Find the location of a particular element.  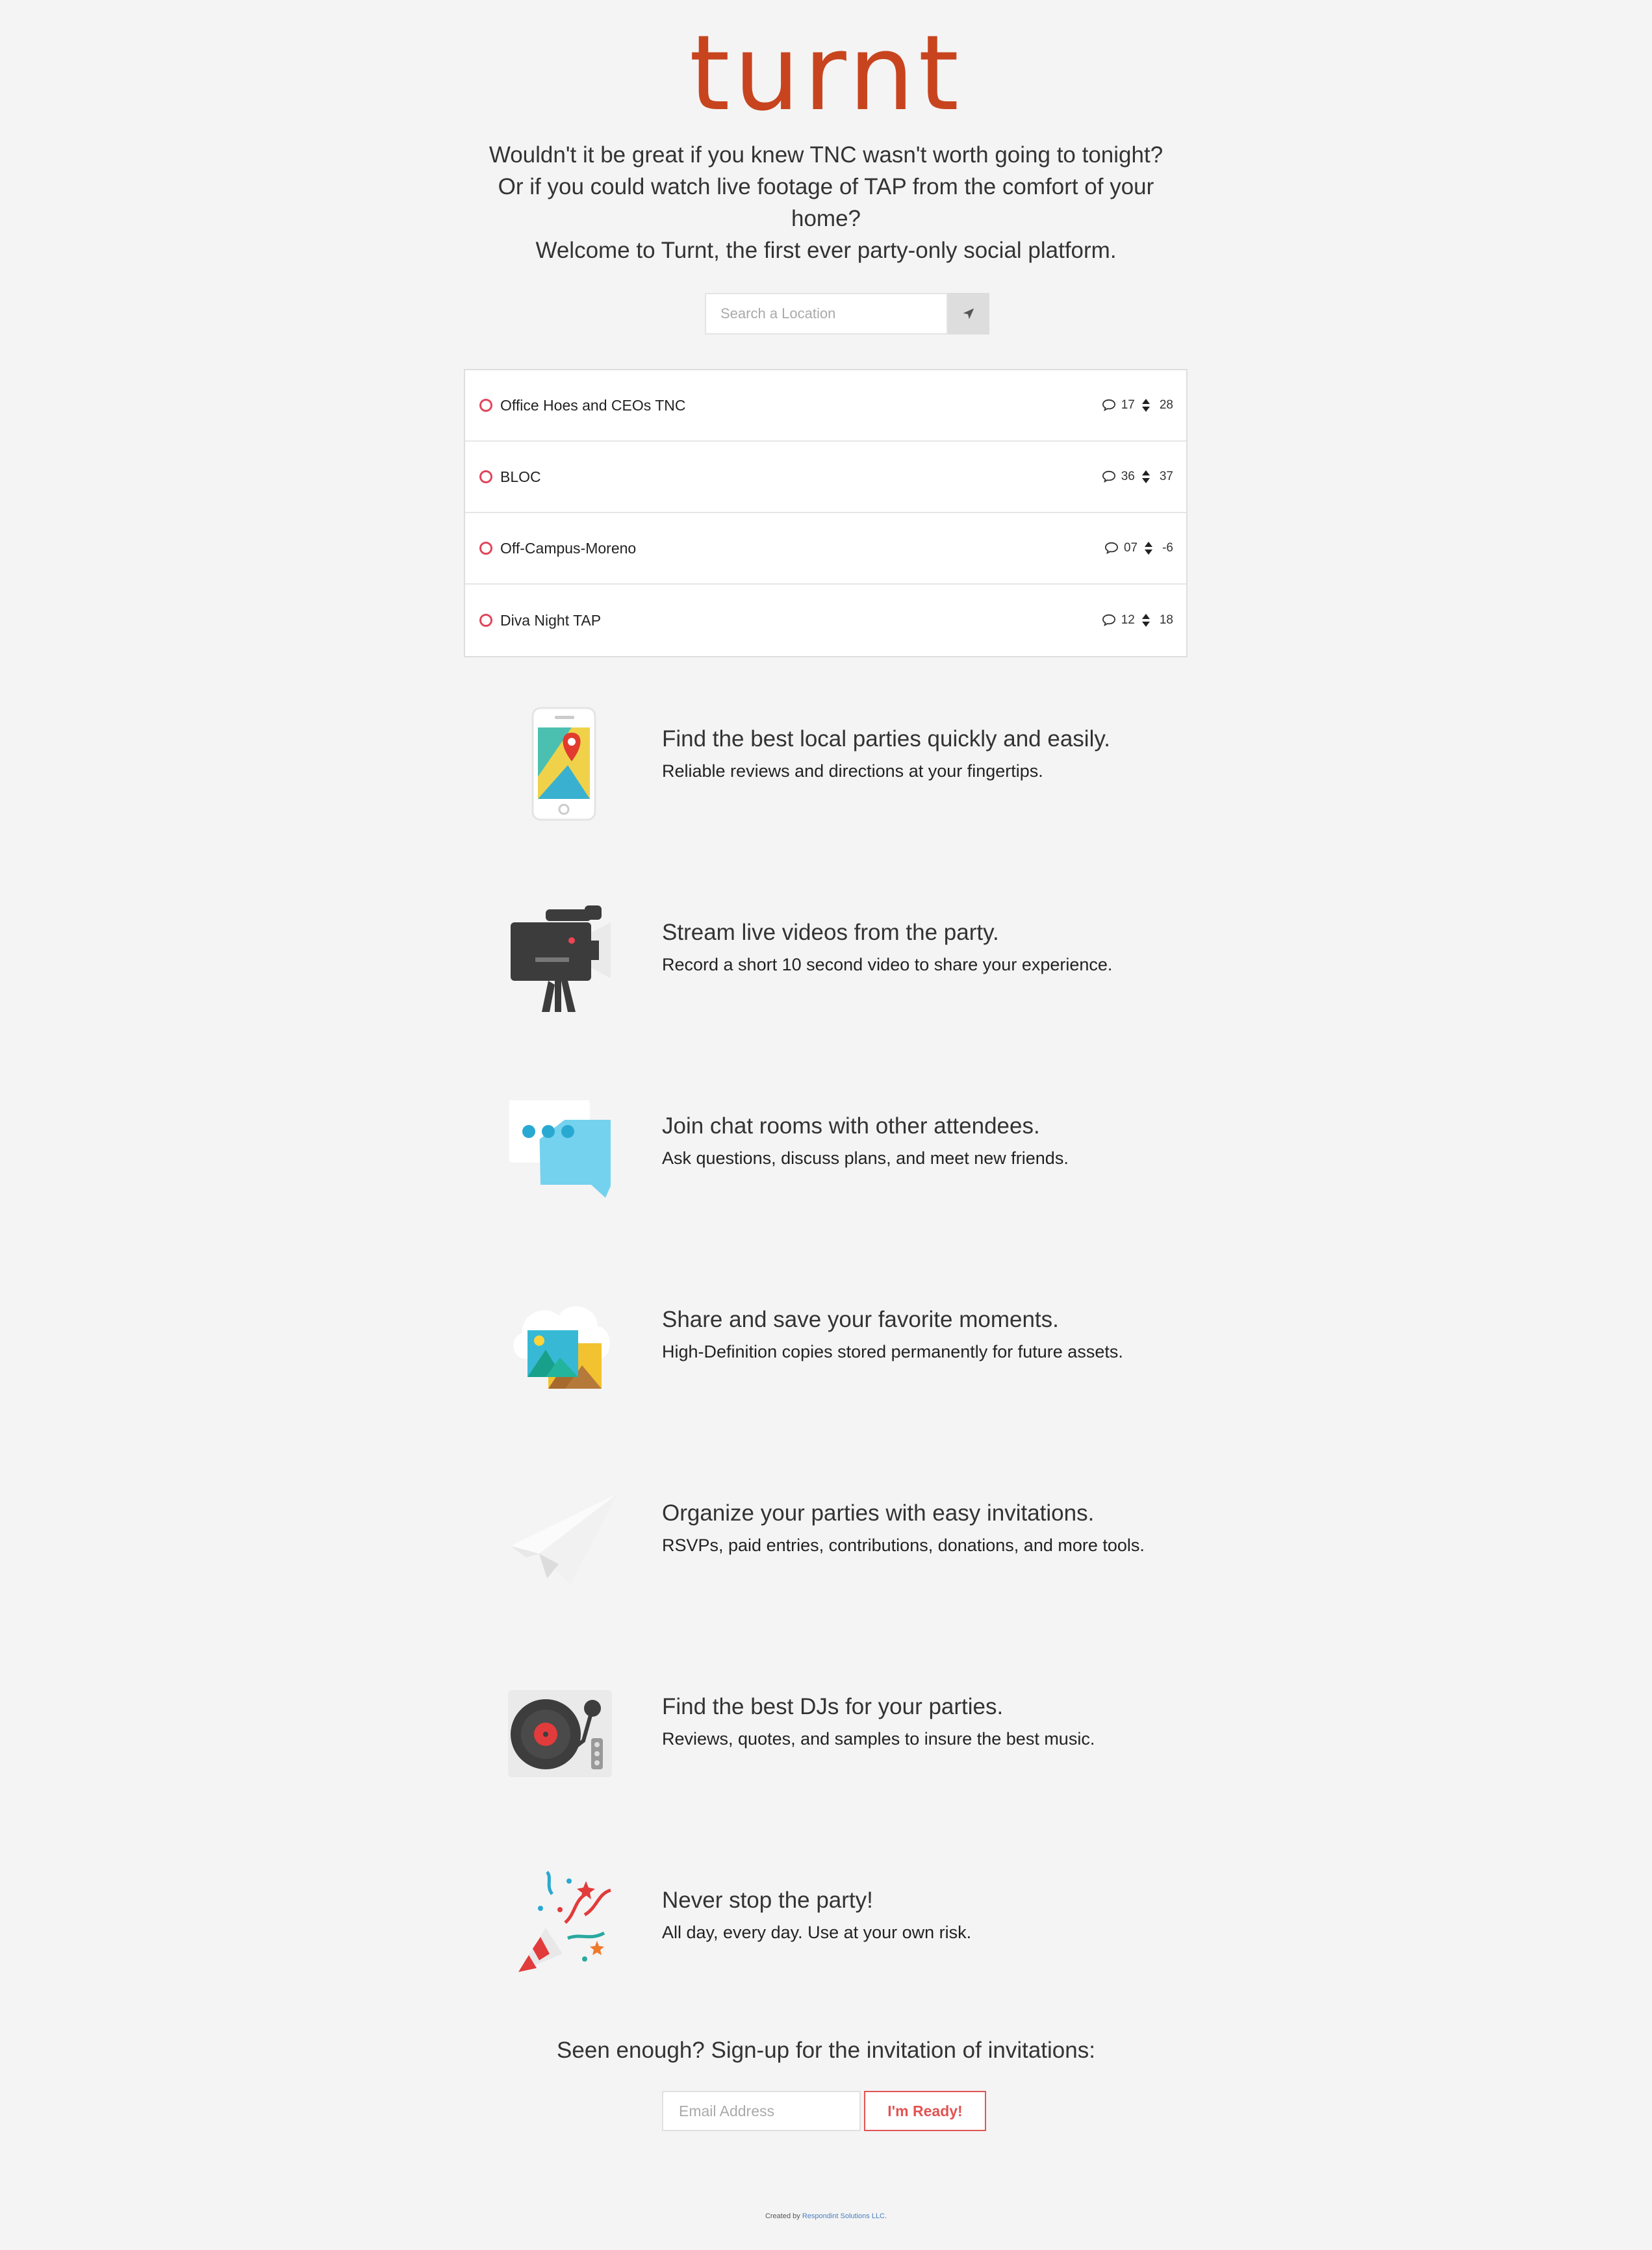

vote-count: 28 is located at coordinates (1166, 405).